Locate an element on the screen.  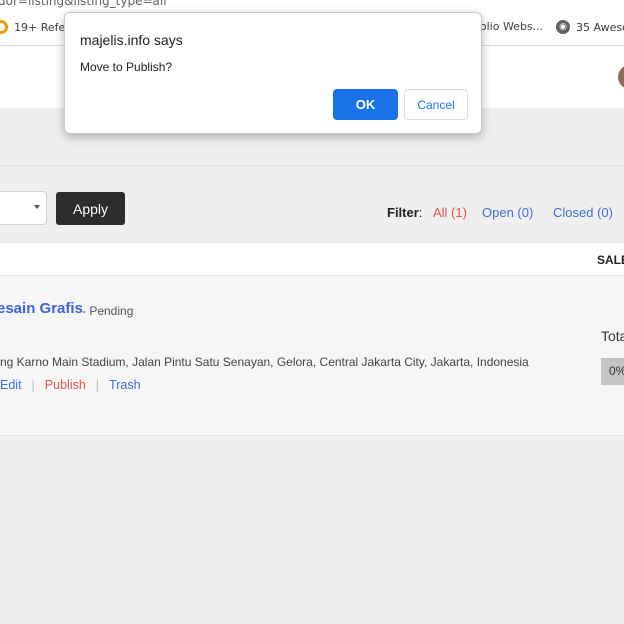
sales-progress-bar: 0% is located at coordinates (612, 371).